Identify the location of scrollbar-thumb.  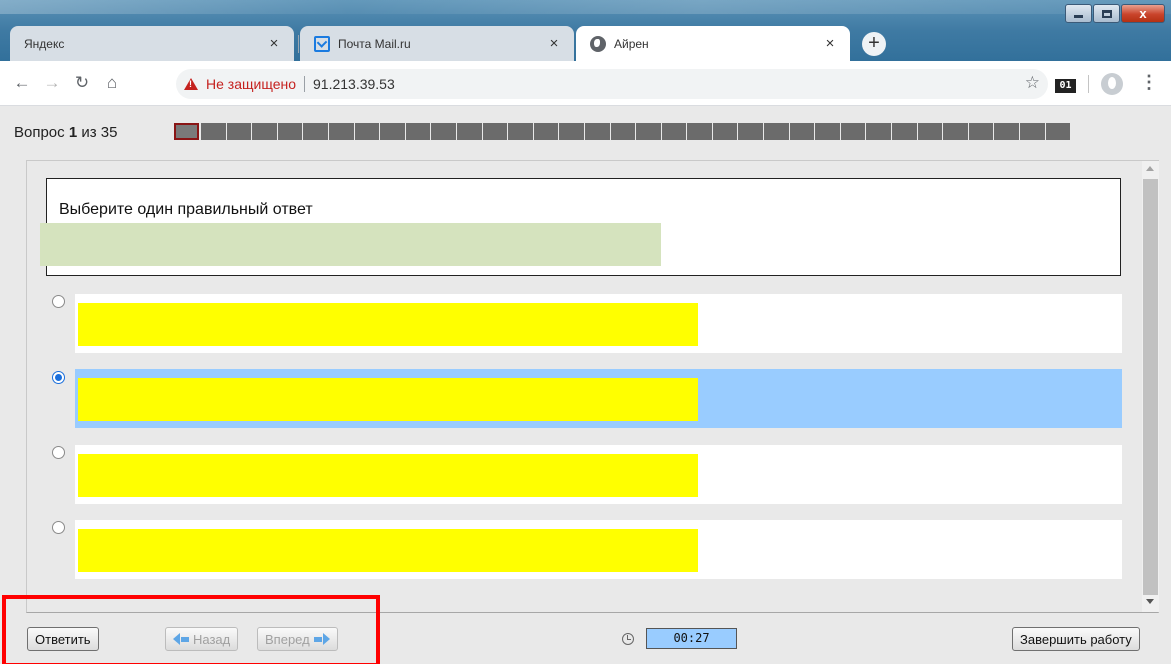
(1150, 387).